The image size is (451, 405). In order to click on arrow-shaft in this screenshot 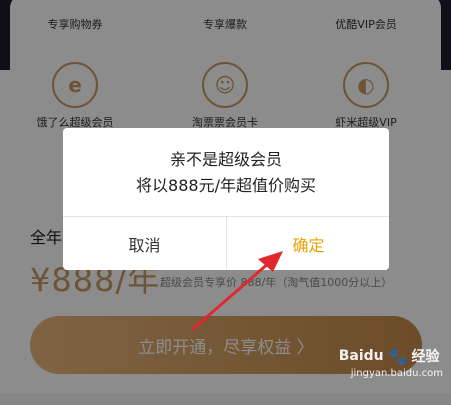, I will do `click(231, 295)`.